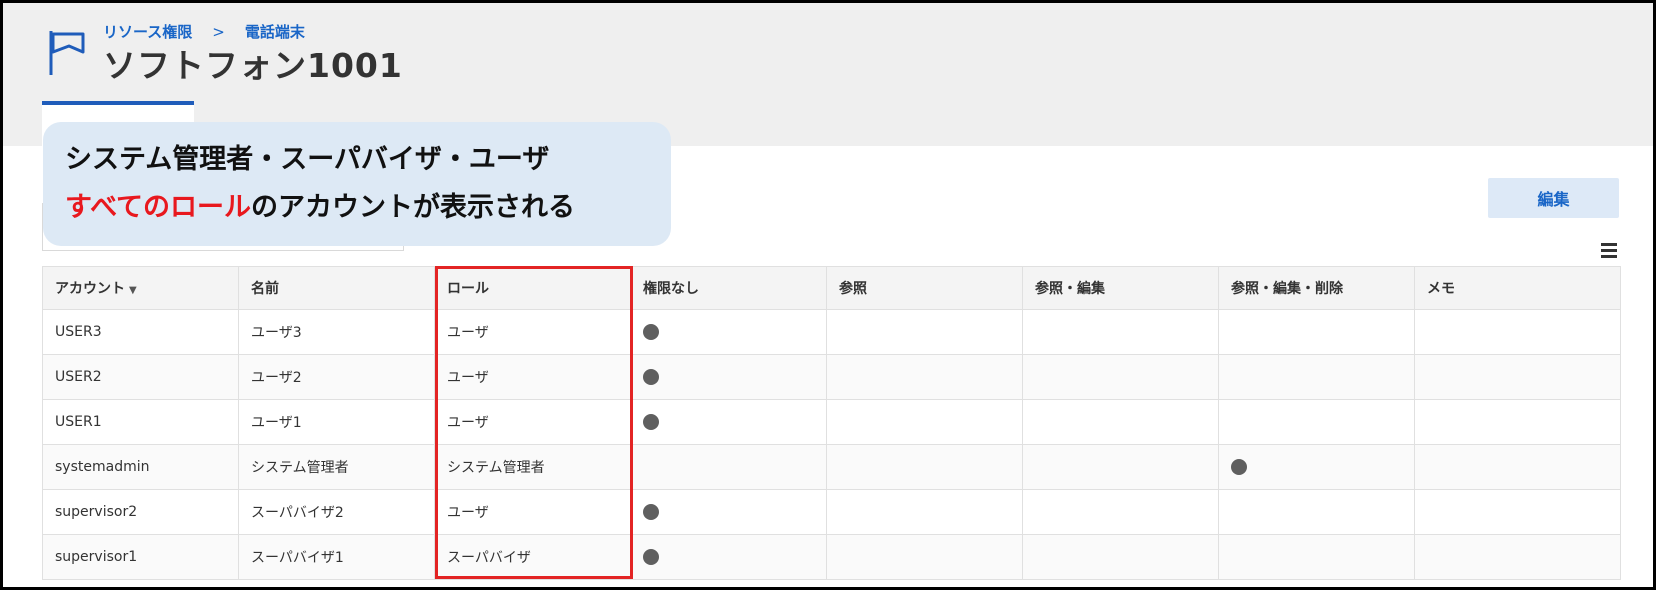  What do you see at coordinates (728, 288) in the screenshot?
I see `column-header-no-permission: 権限なし` at bounding box center [728, 288].